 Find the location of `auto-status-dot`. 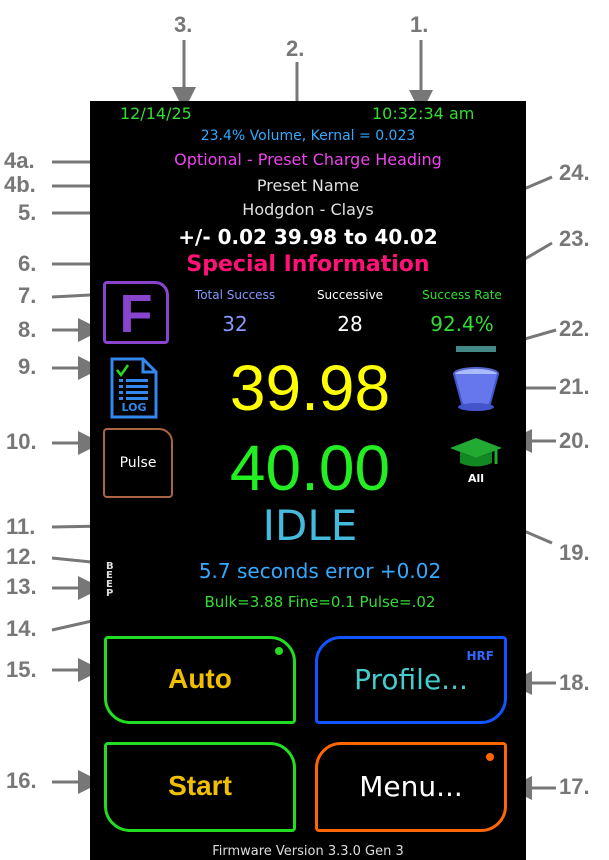

auto-status-dot is located at coordinates (279, 651).